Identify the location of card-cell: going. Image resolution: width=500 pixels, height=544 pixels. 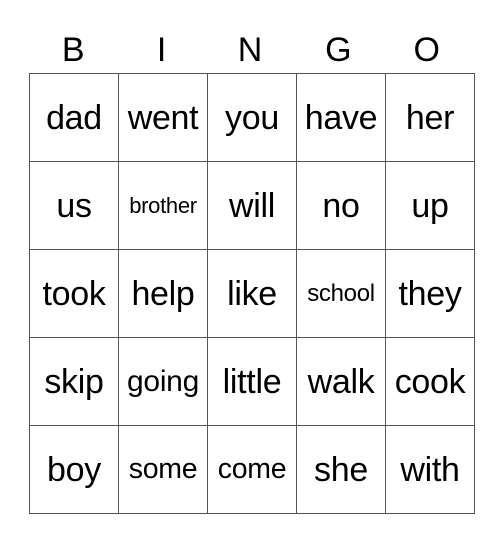
(163, 381).